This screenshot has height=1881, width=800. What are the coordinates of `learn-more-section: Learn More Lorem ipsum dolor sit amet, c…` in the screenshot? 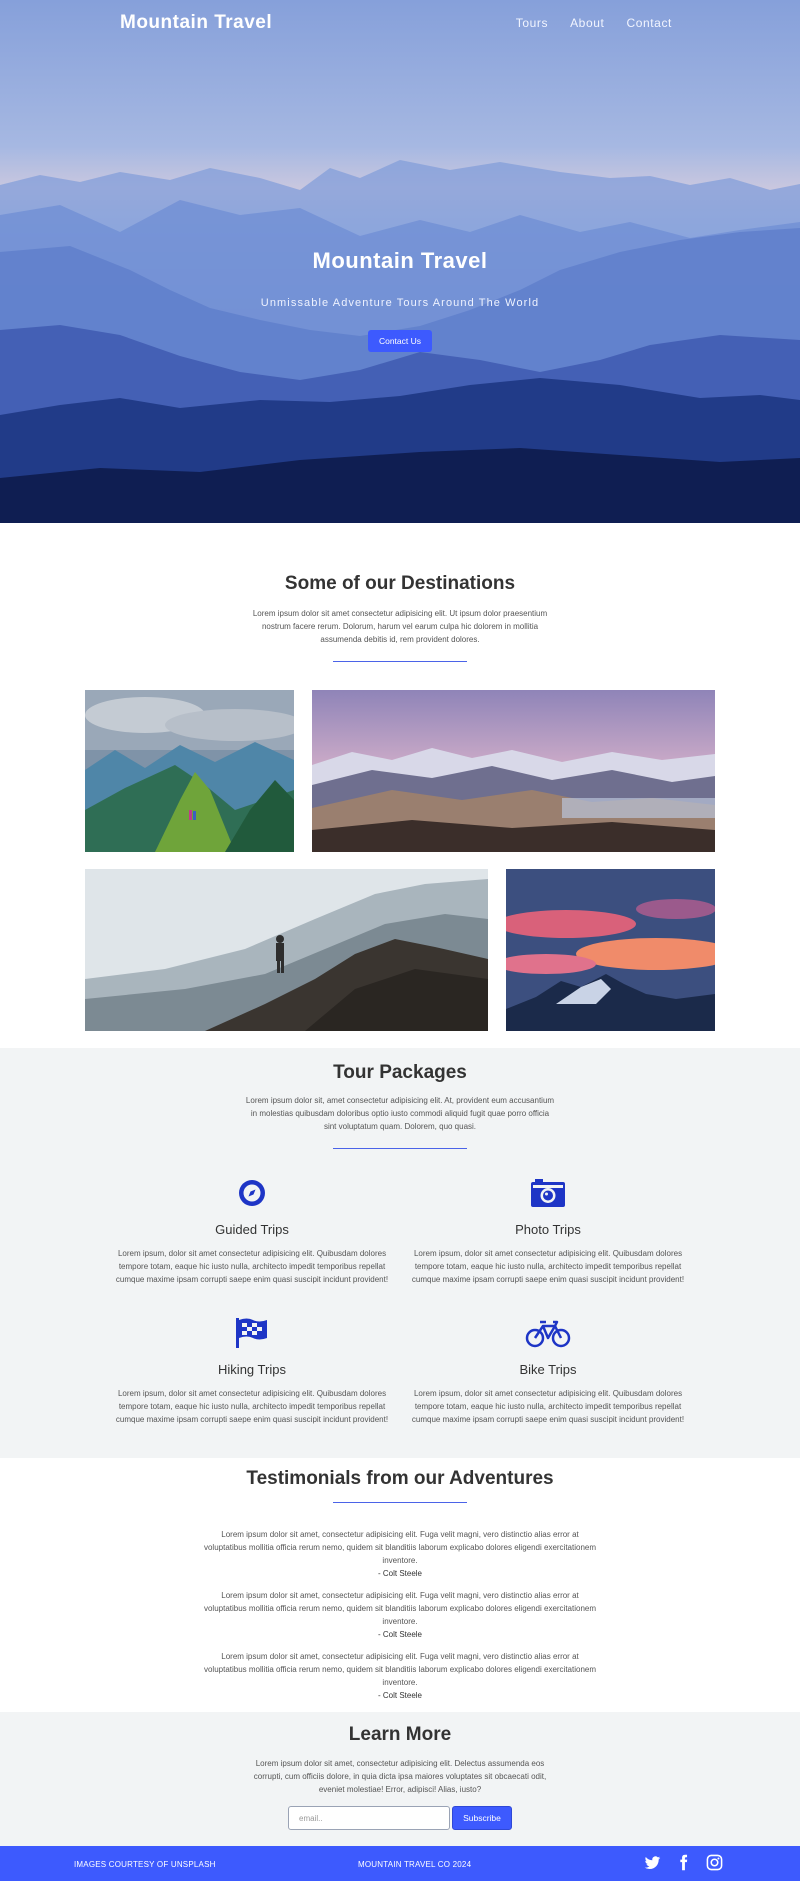 It's located at (400, 1779).